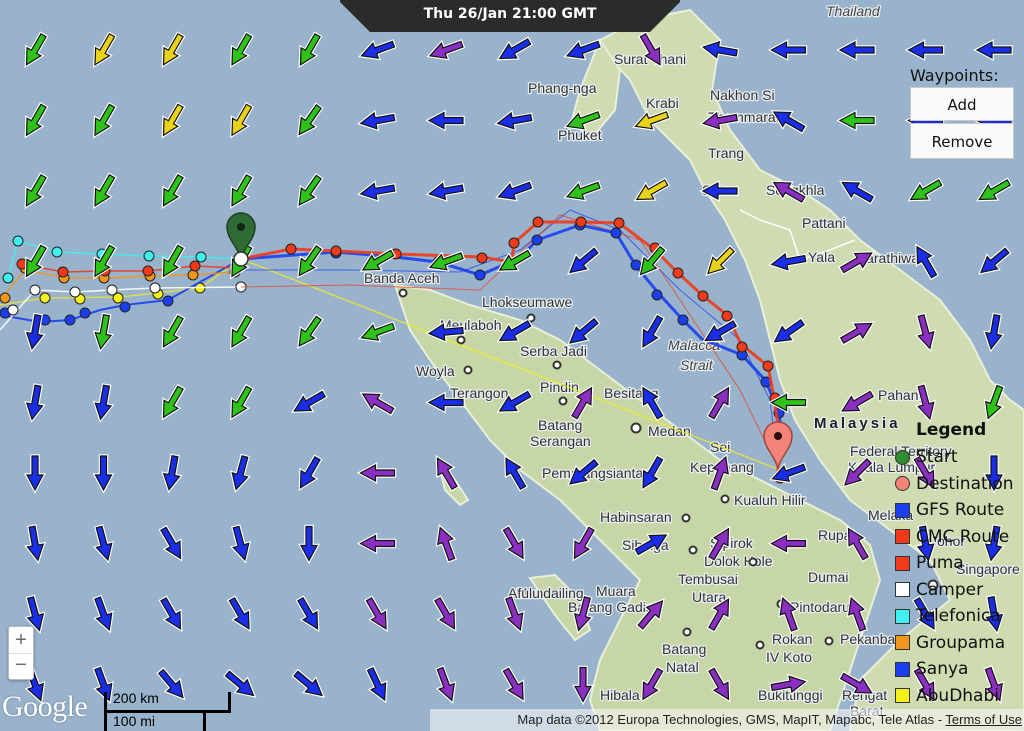  What do you see at coordinates (983, 719) in the screenshot?
I see `terms-of-use-link: Terms of Use` at bounding box center [983, 719].